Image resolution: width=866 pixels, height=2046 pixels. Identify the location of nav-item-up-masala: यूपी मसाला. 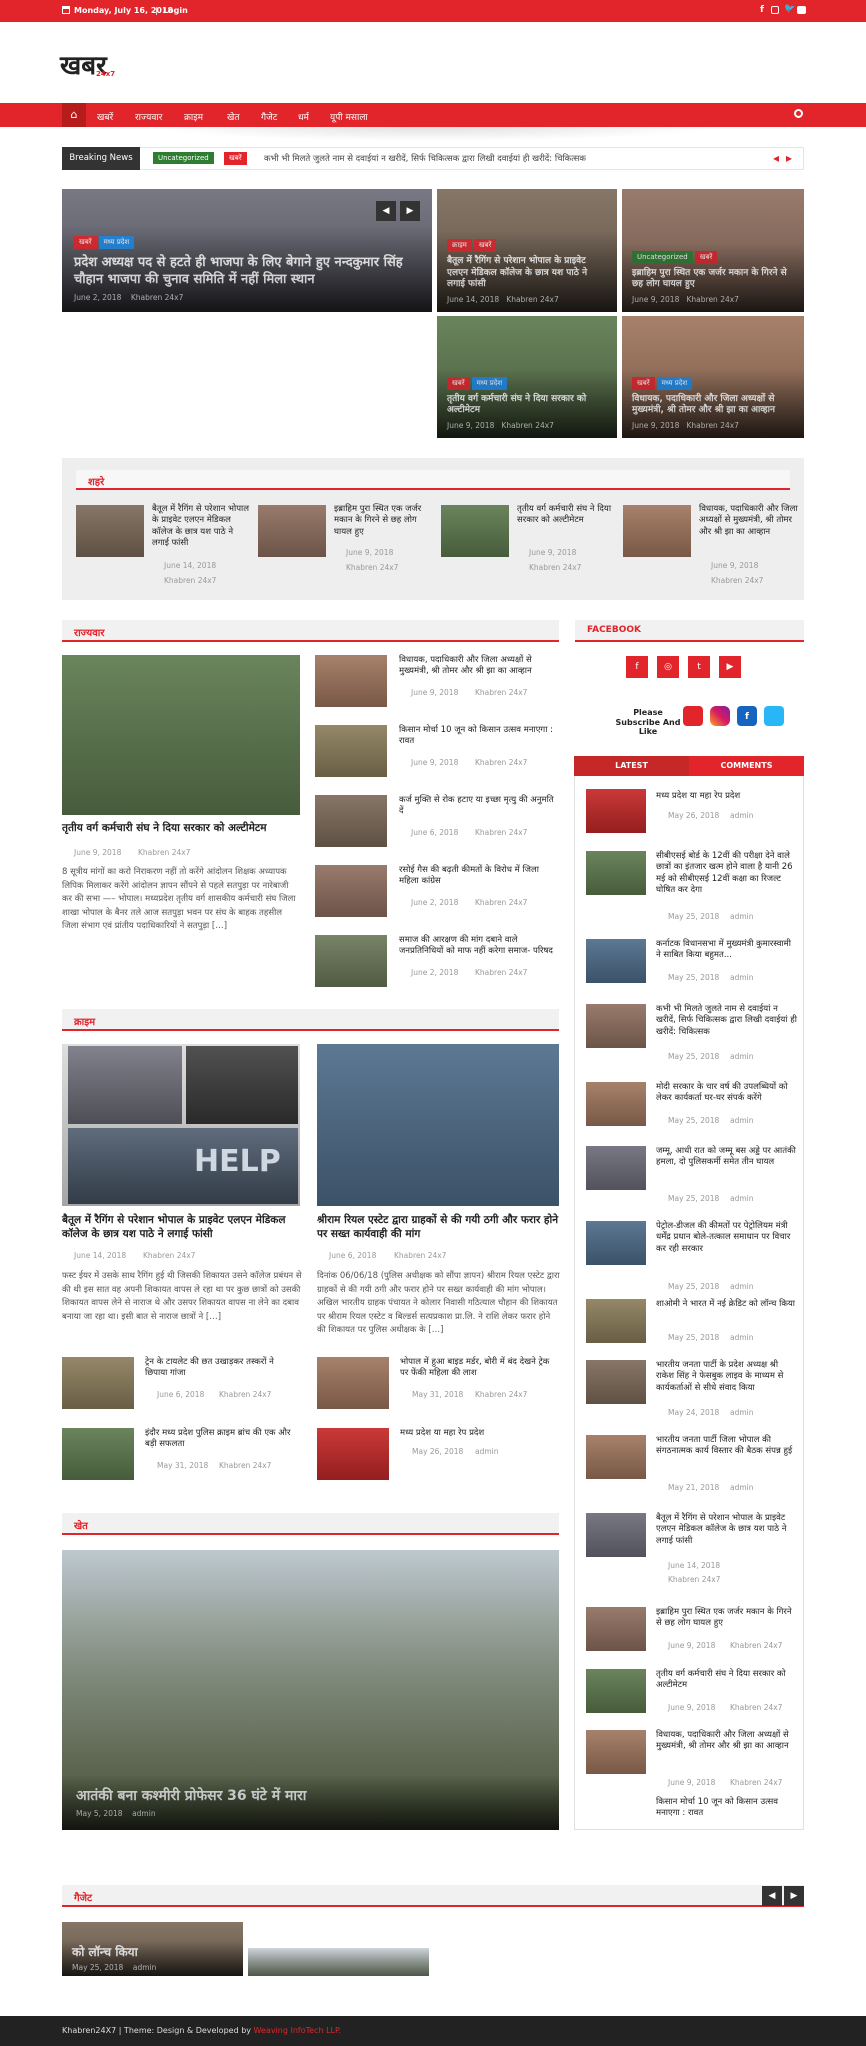
(349, 116).